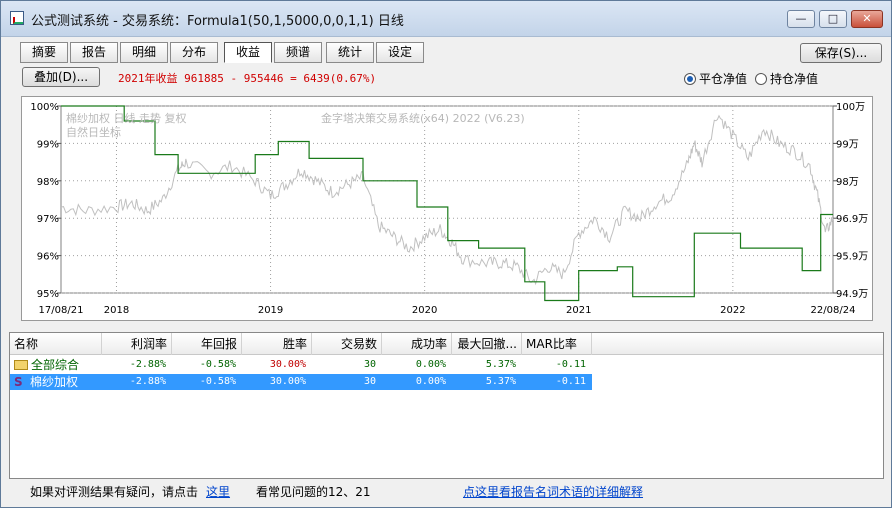  What do you see at coordinates (847, 182) in the screenshot?
I see `y-right-tick-label: 98万` at bounding box center [847, 182].